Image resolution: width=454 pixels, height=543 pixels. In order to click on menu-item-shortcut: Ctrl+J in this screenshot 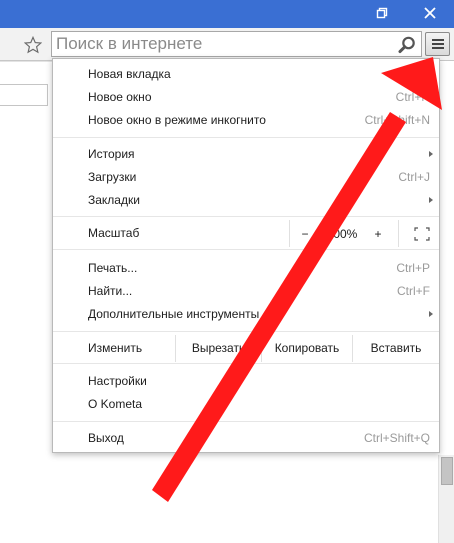, I will do `click(414, 177)`.